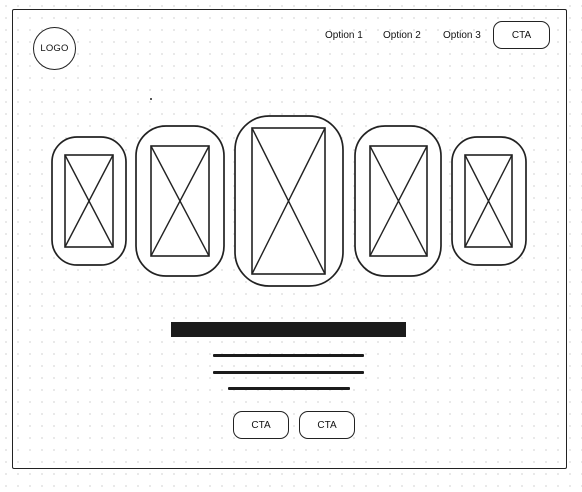 The height and width of the screenshot is (492, 582). I want to click on nav-option-3: Option 3, so click(462, 35).